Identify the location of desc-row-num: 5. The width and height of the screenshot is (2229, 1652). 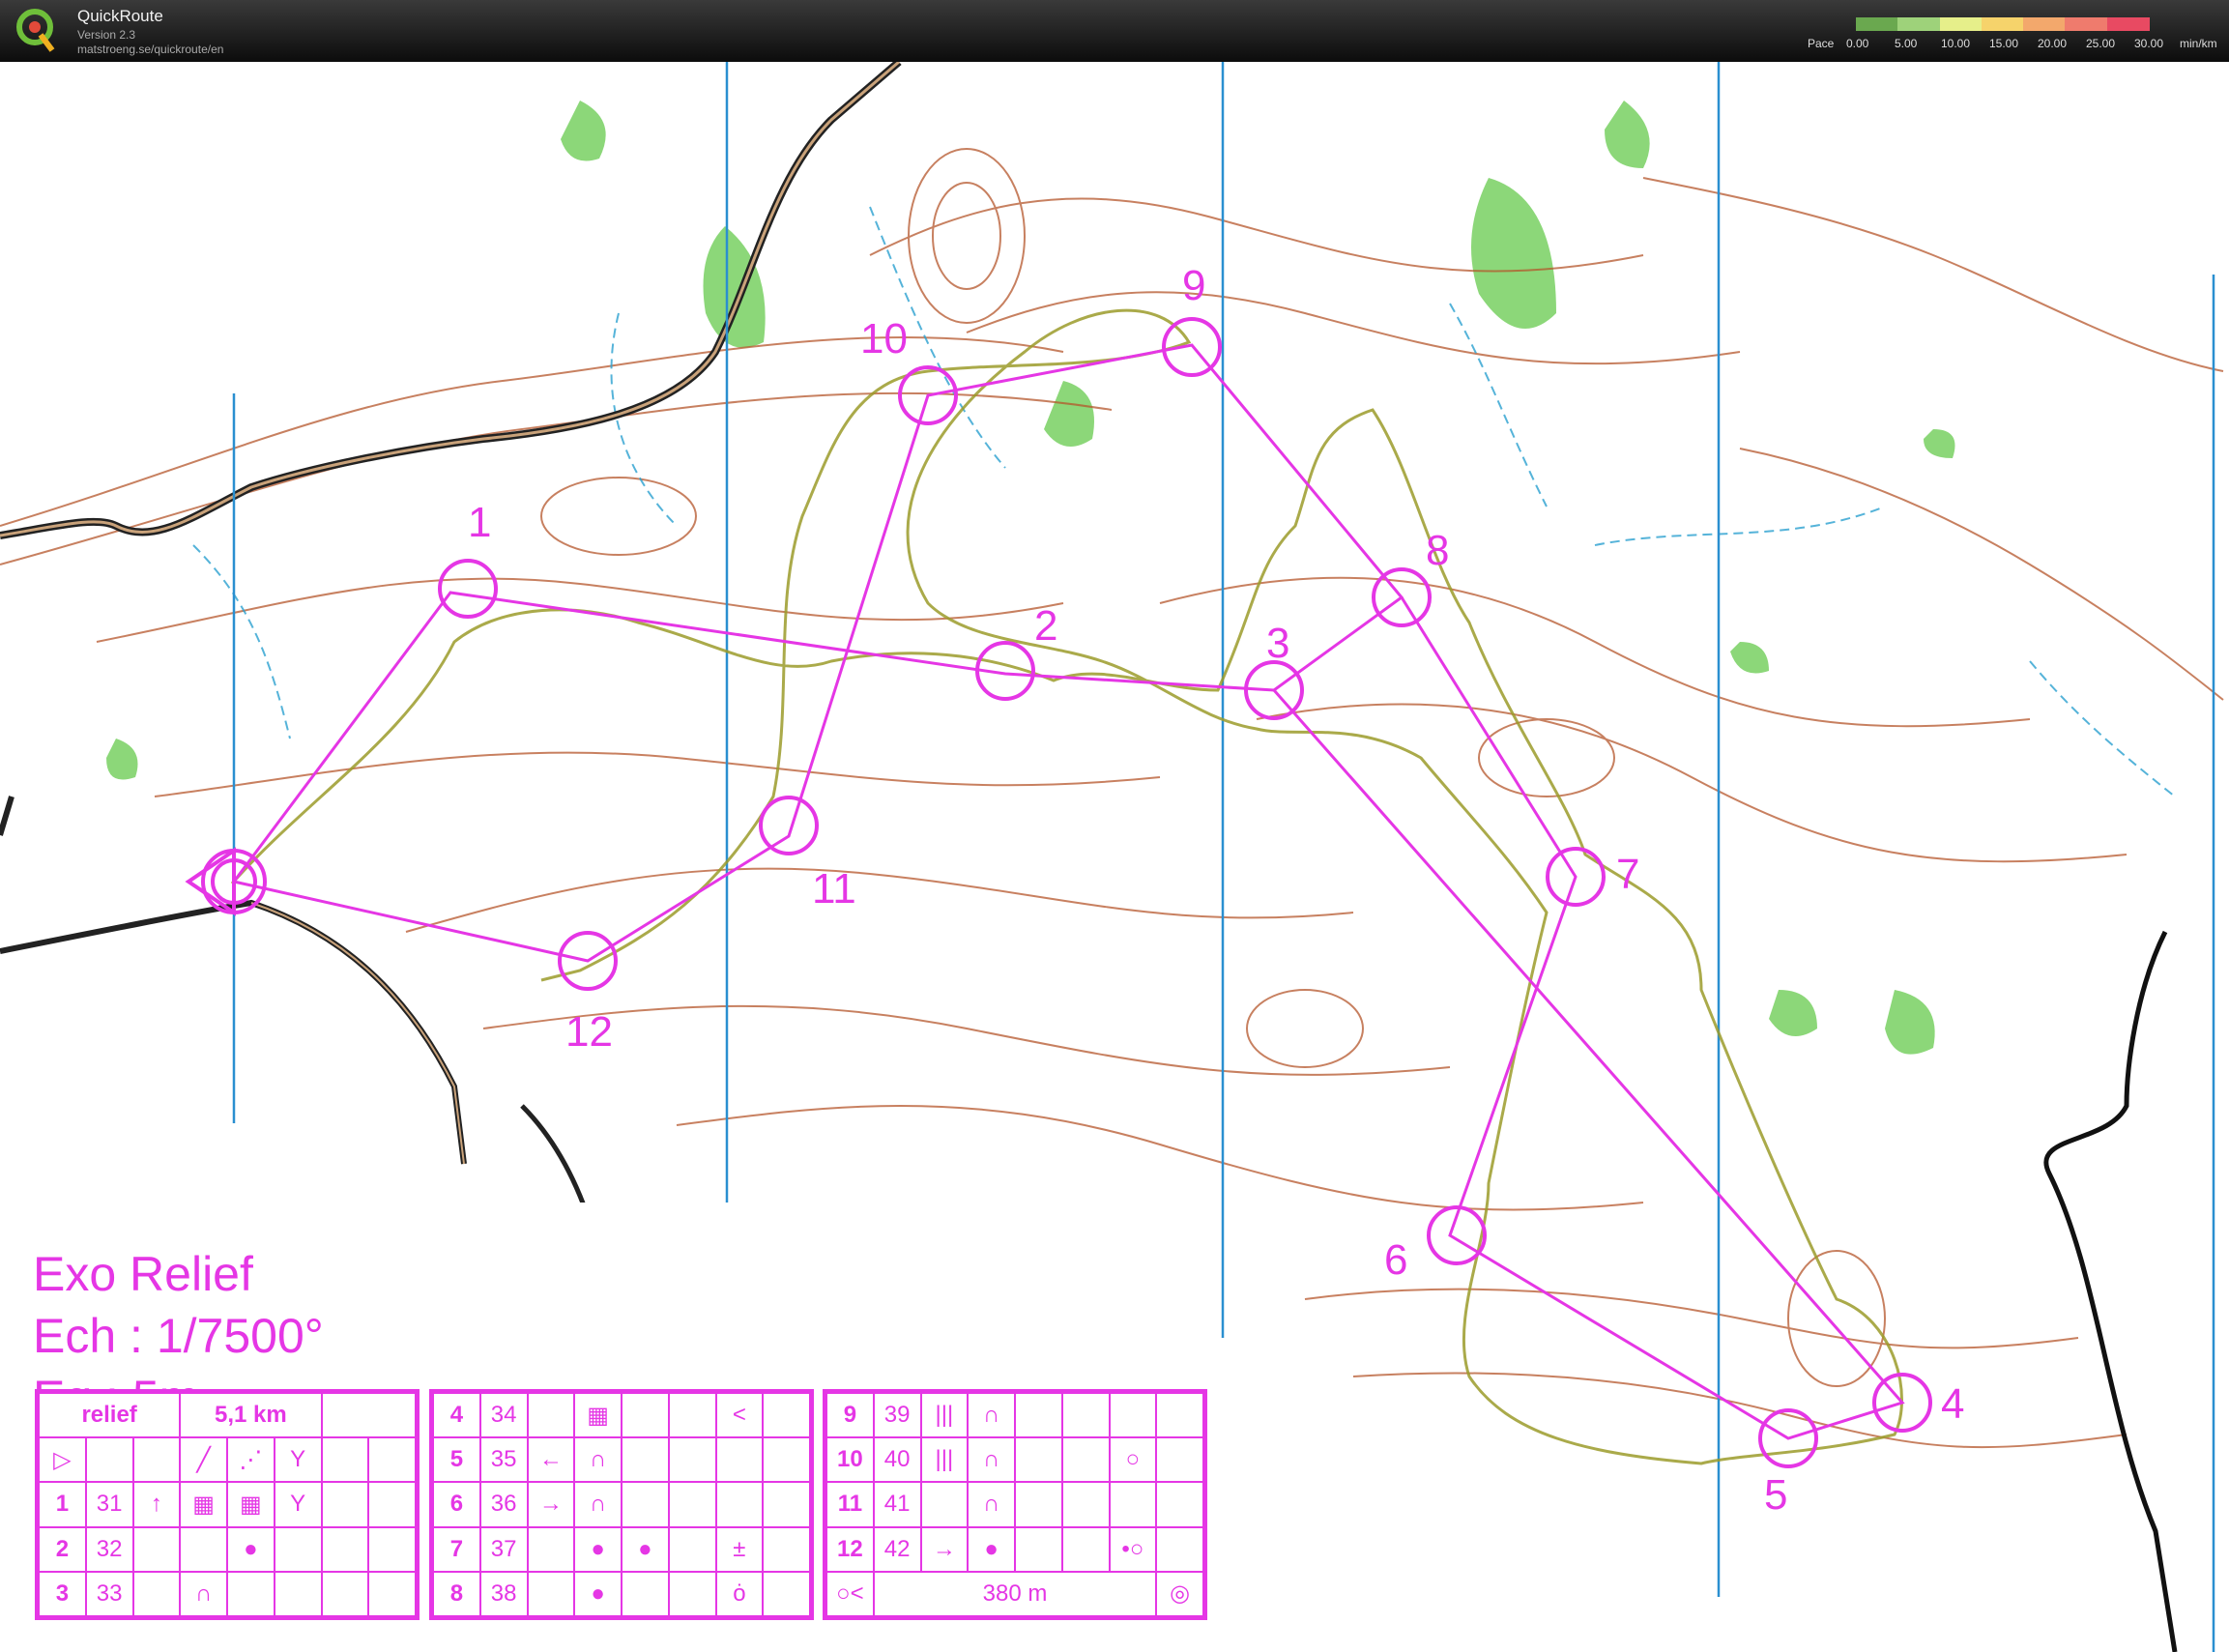
(456, 1460).